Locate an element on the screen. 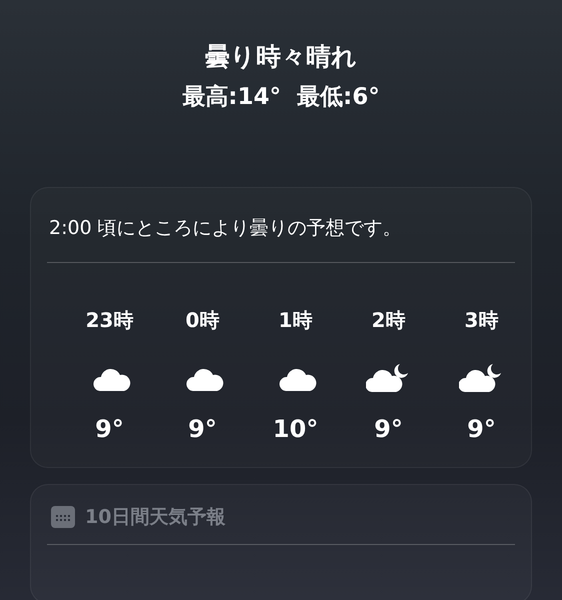 Image resolution: width=562 pixels, height=600 pixels. hour-temperature: 10° is located at coordinates (295, 429).